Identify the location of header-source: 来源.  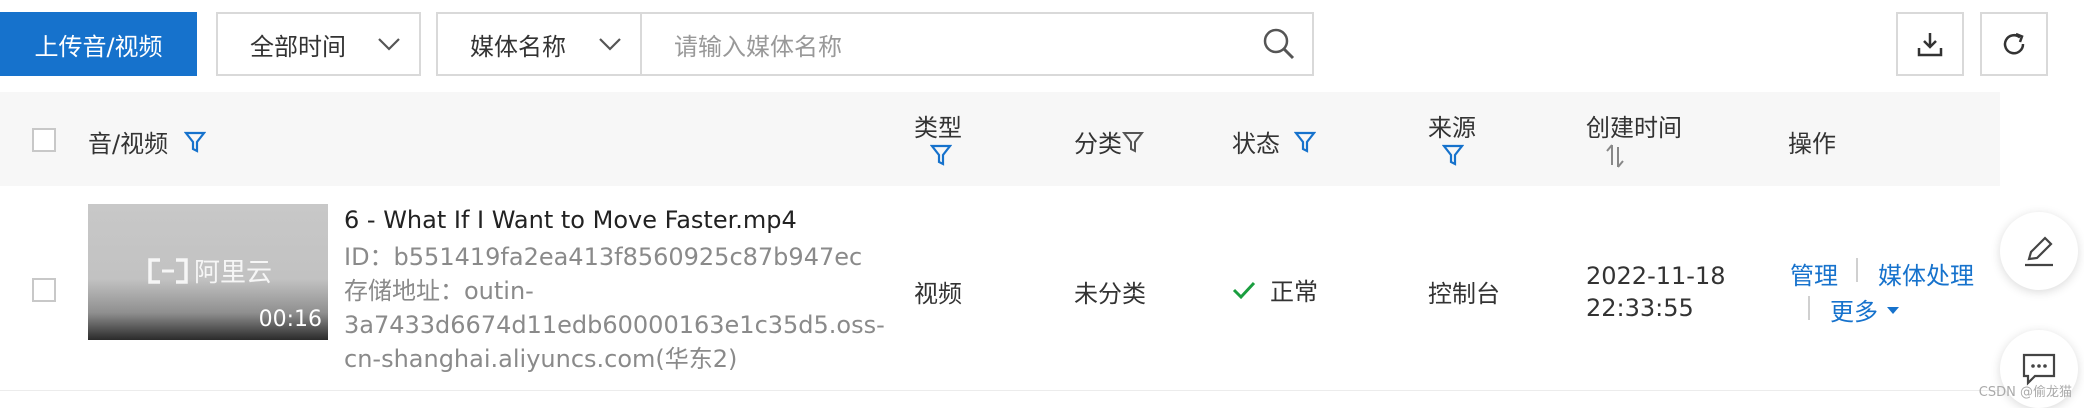
(1452, 140).